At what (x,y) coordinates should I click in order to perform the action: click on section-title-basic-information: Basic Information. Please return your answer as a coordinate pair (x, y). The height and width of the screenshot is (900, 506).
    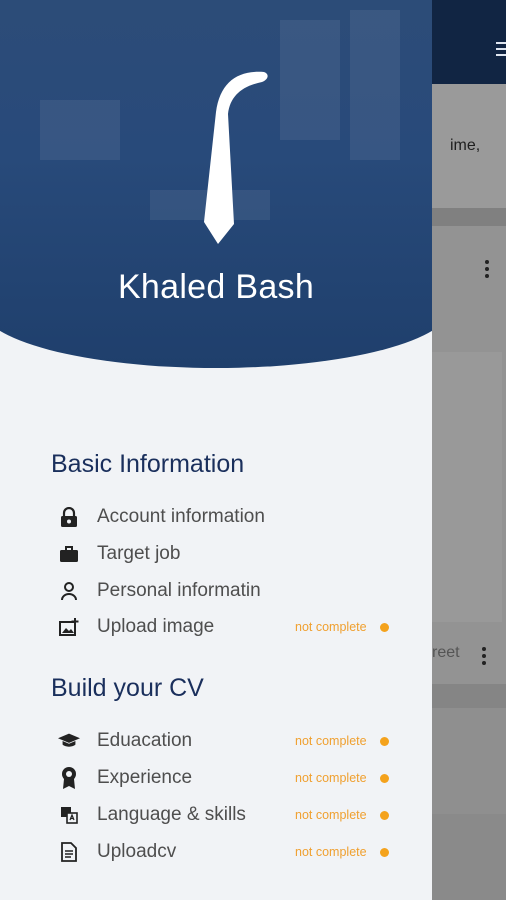
    Looking at the image, I should click on (148, 464).